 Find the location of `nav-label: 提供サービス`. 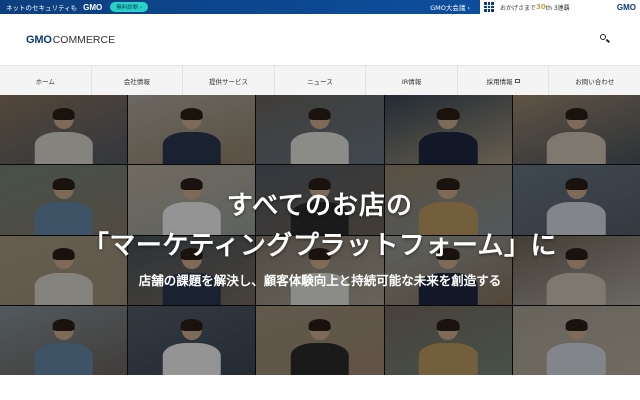

nav-label: 提供サービス is located at coordinates (228, 81).